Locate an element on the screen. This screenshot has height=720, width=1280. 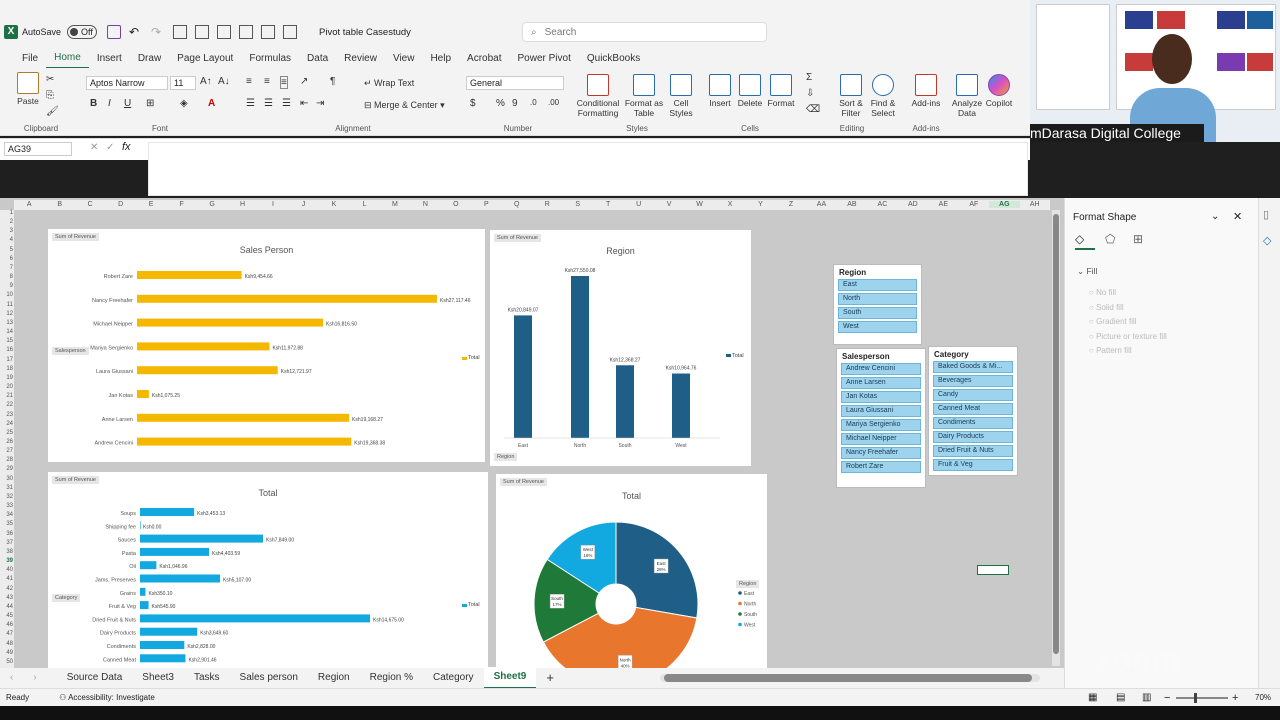
column-header: AG is located at coordinates (1004, 204).